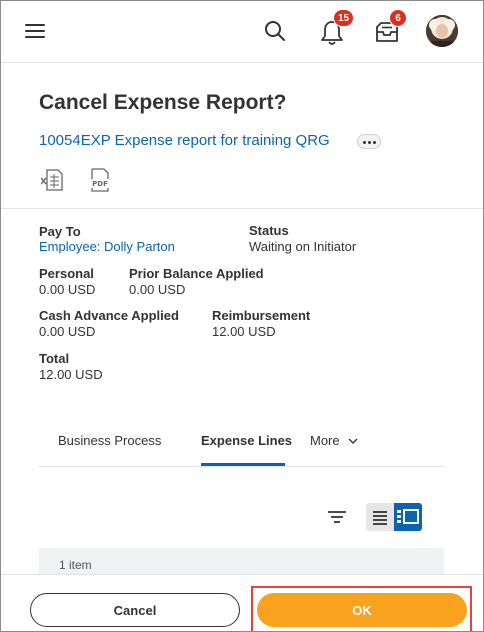  Describe the element at coordinates (325, 440) in the screenshot. I see `tab-more-label: More` at that location.